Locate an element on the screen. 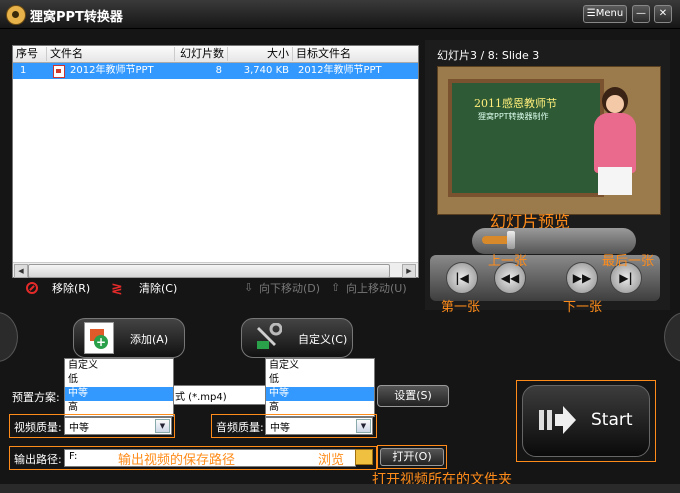  close-button: ✕ is located at coordinates (663, 14).